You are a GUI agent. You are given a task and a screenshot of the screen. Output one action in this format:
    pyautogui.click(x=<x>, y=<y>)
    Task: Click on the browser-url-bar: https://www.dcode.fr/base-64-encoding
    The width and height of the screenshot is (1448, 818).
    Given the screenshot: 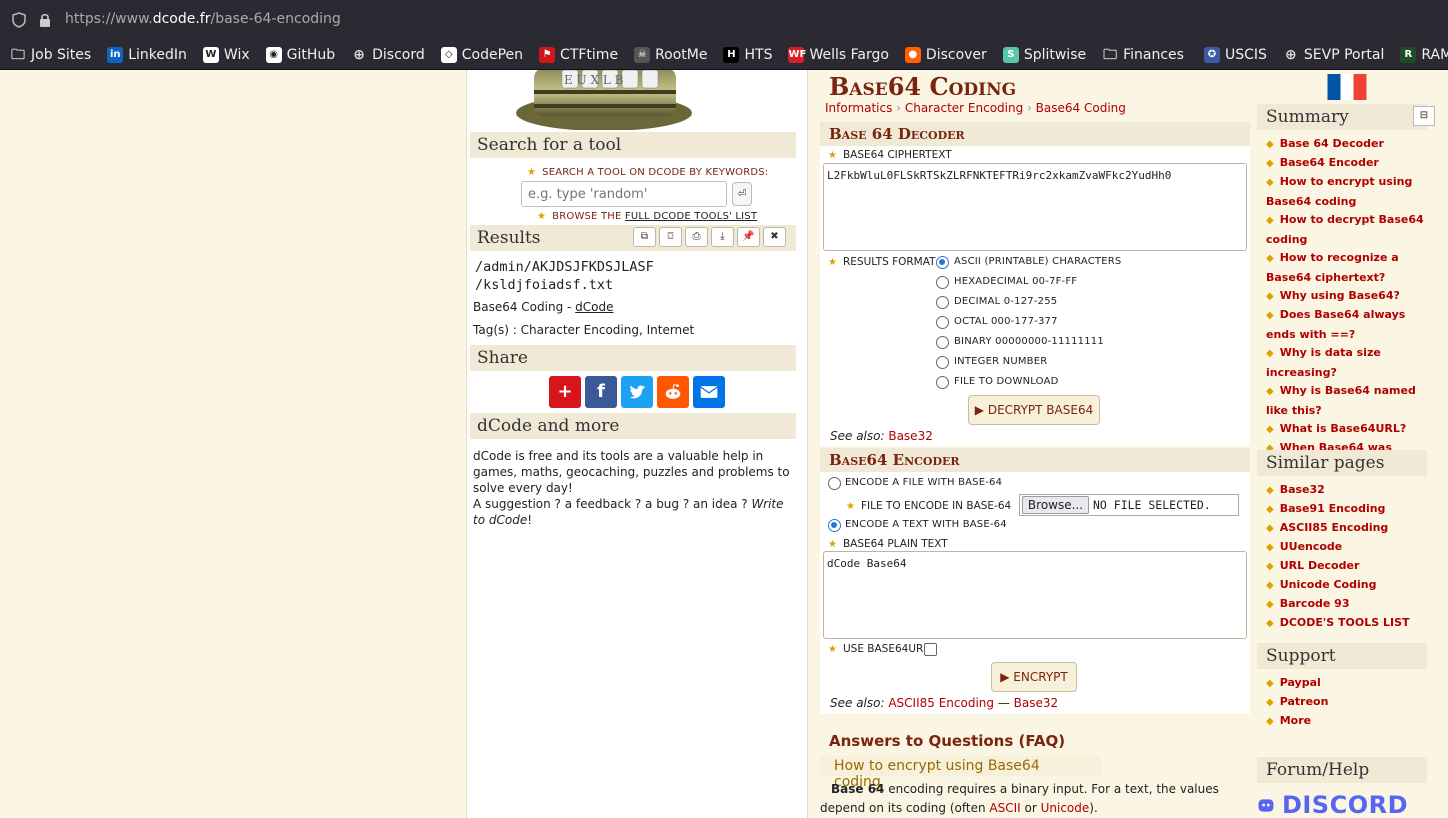 What is the action you would take?
    pyautogui.click(x=724, y=20)
    